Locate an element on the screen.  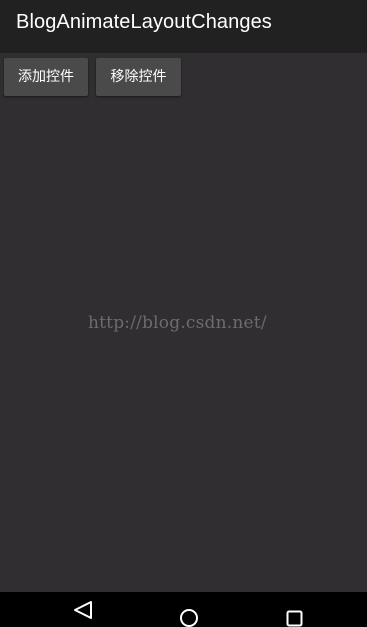
recent-apps-button is located at coordinates (294, 609).